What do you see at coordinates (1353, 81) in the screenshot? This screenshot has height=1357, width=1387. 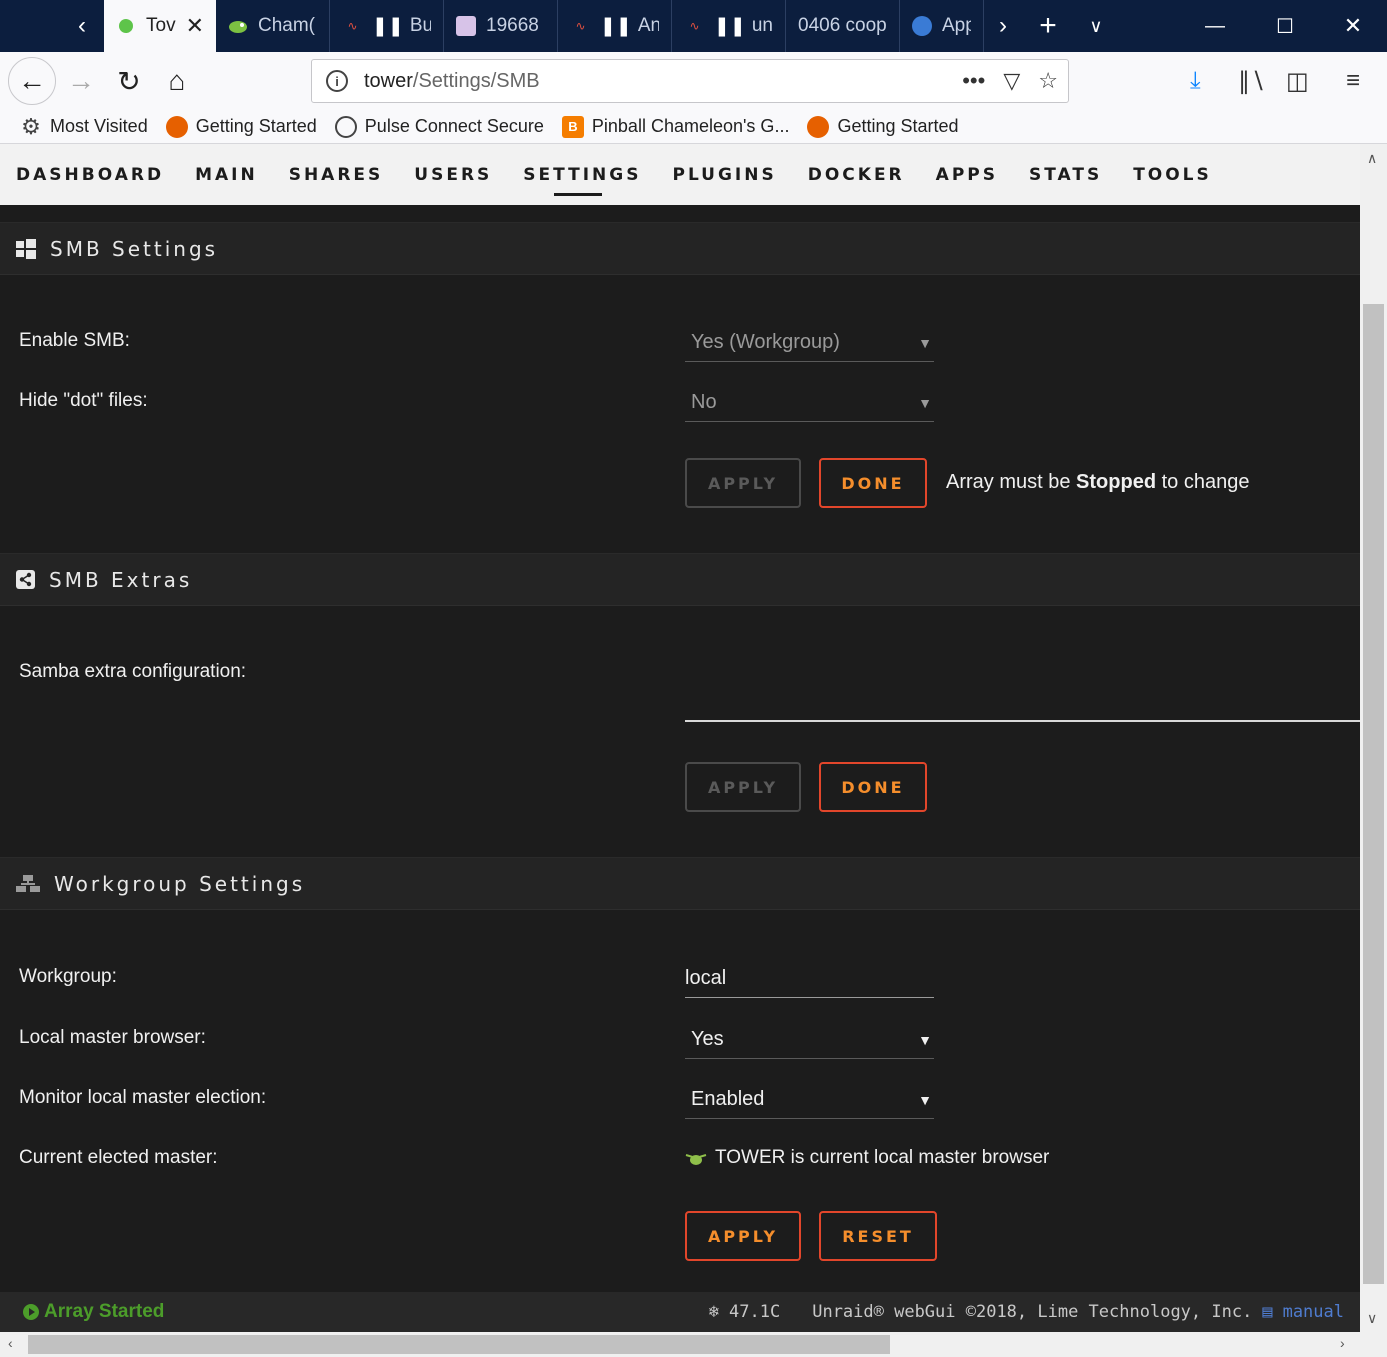 I see `hamburger-menu-icon: ≡` at bounding box center [1353, 81].